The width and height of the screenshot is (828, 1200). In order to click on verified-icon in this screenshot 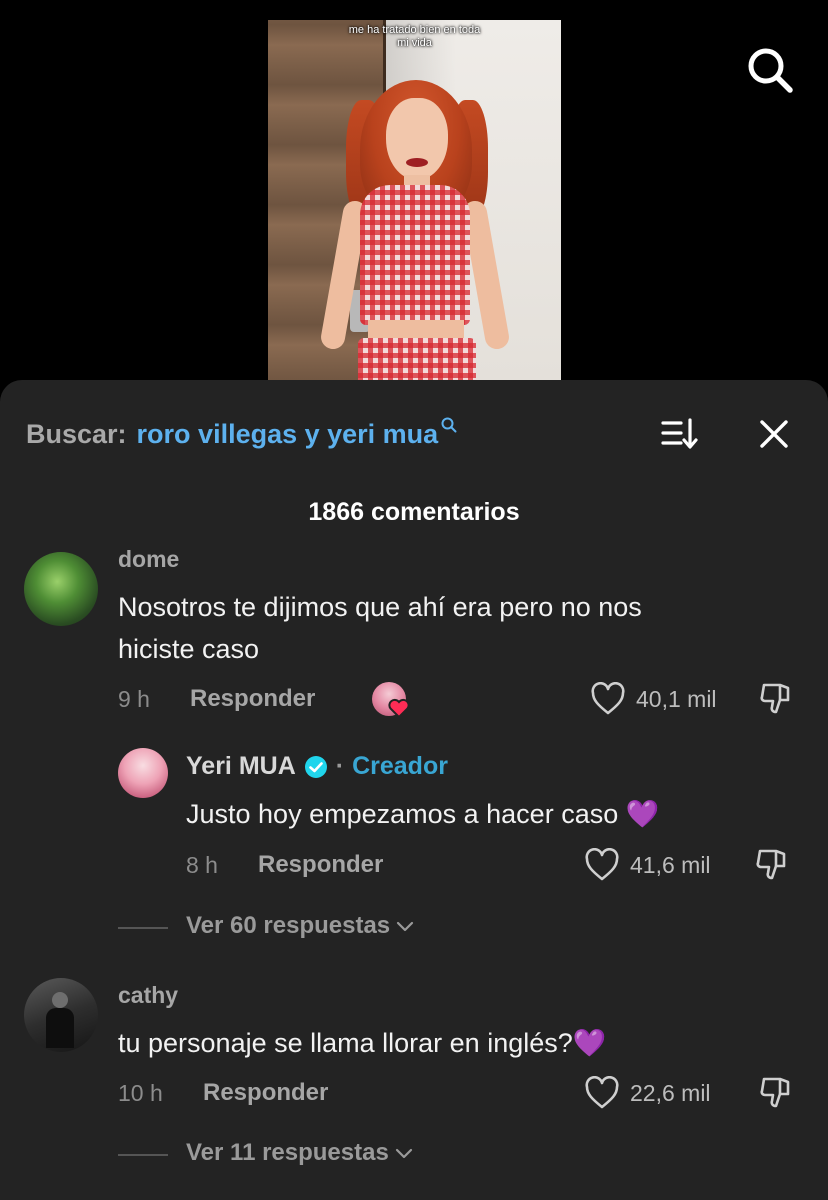, I will do `click(315, 766)`.